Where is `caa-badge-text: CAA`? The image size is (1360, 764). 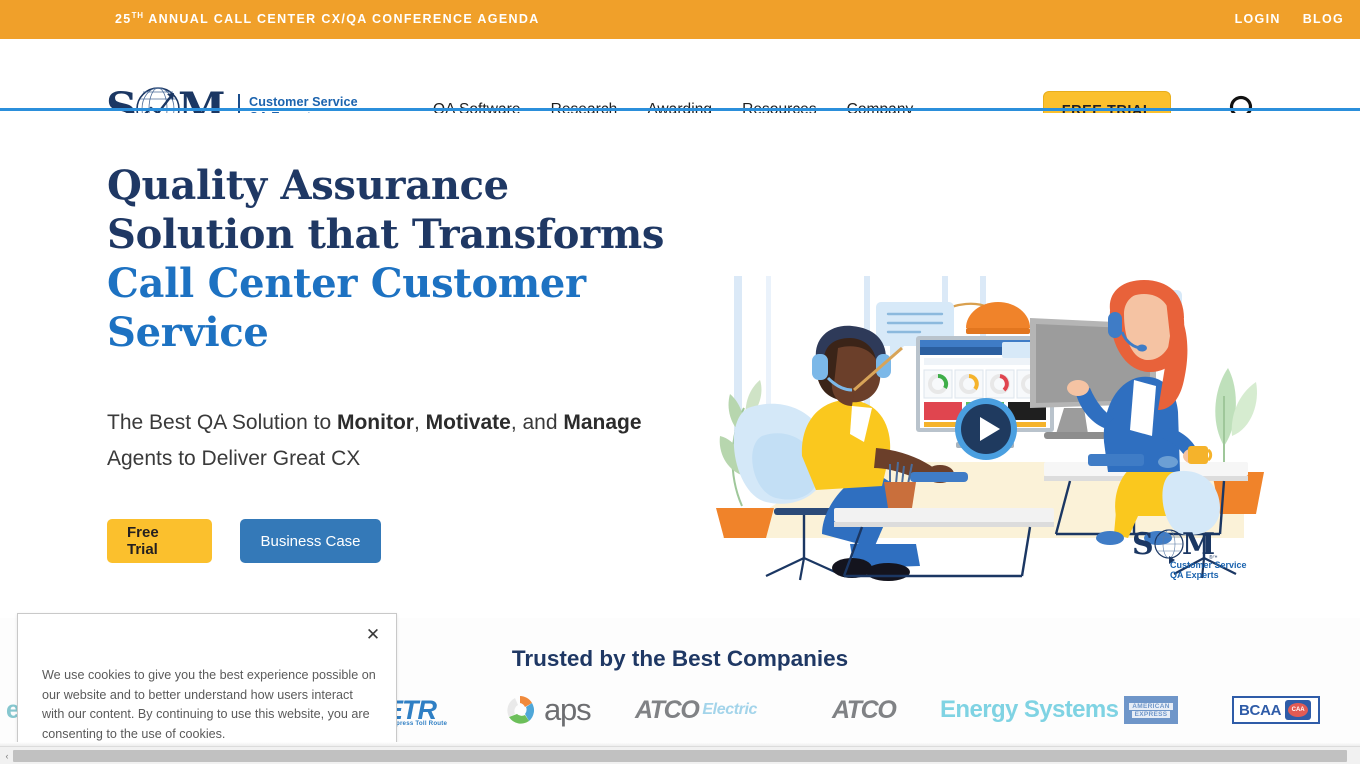
caa-badge-text: CAA is located at coordinates (1298, 710).